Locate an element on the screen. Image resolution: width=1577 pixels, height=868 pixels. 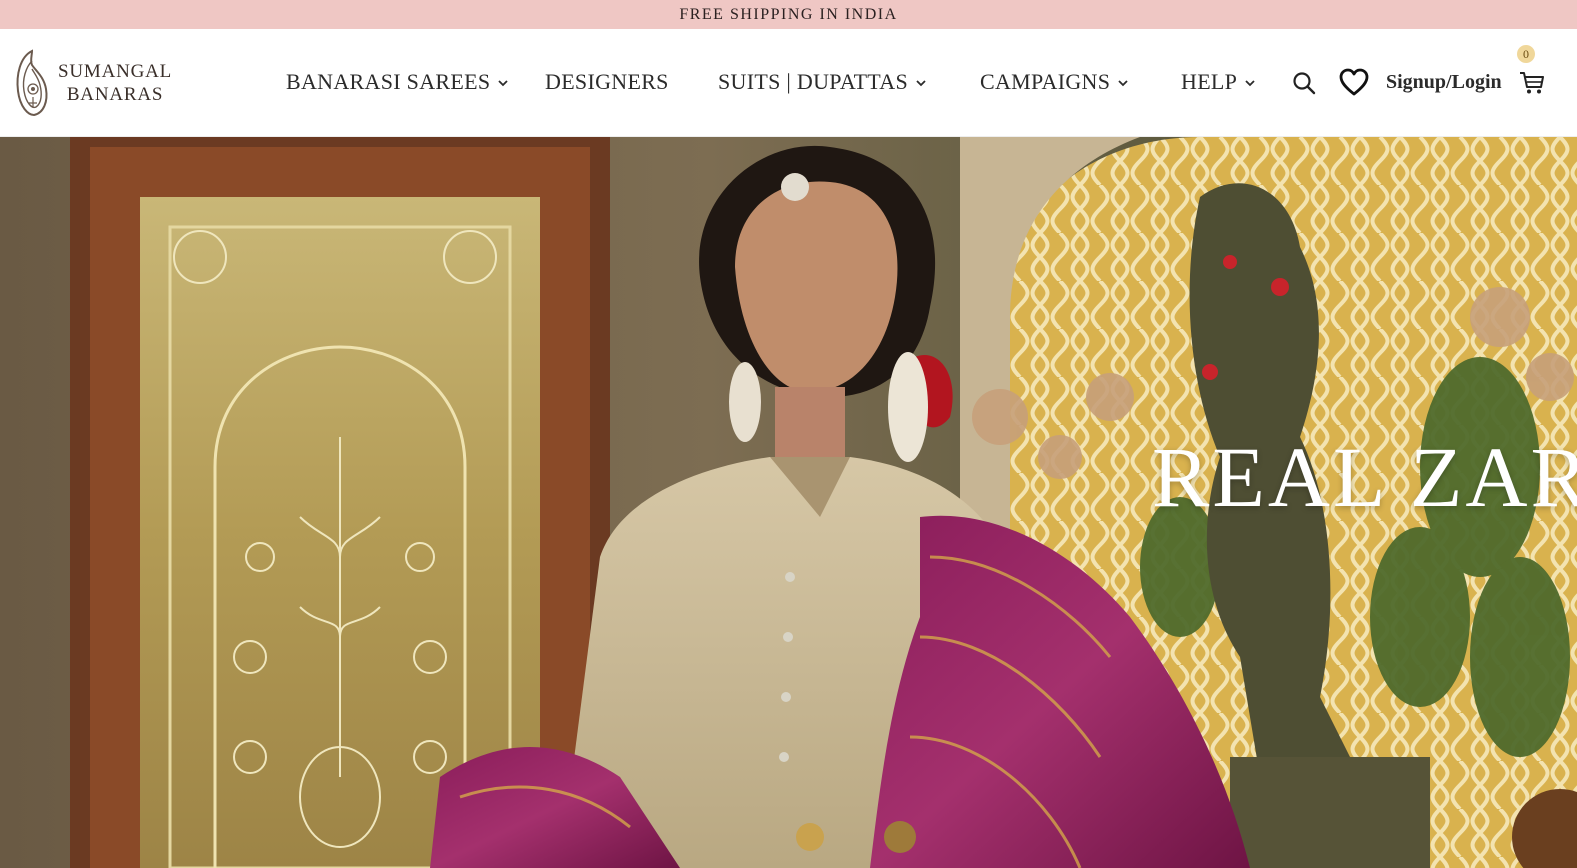
search-icon is located at coordinates (1304, 83).